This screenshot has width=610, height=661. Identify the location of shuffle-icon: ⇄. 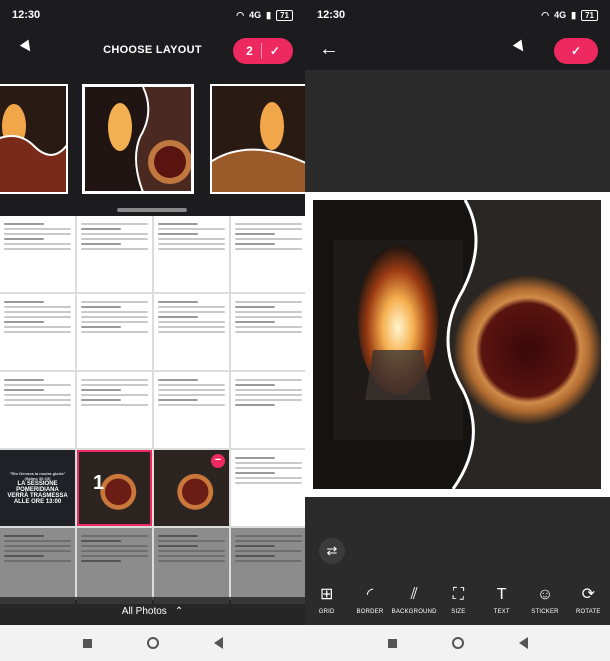
(332, 550).